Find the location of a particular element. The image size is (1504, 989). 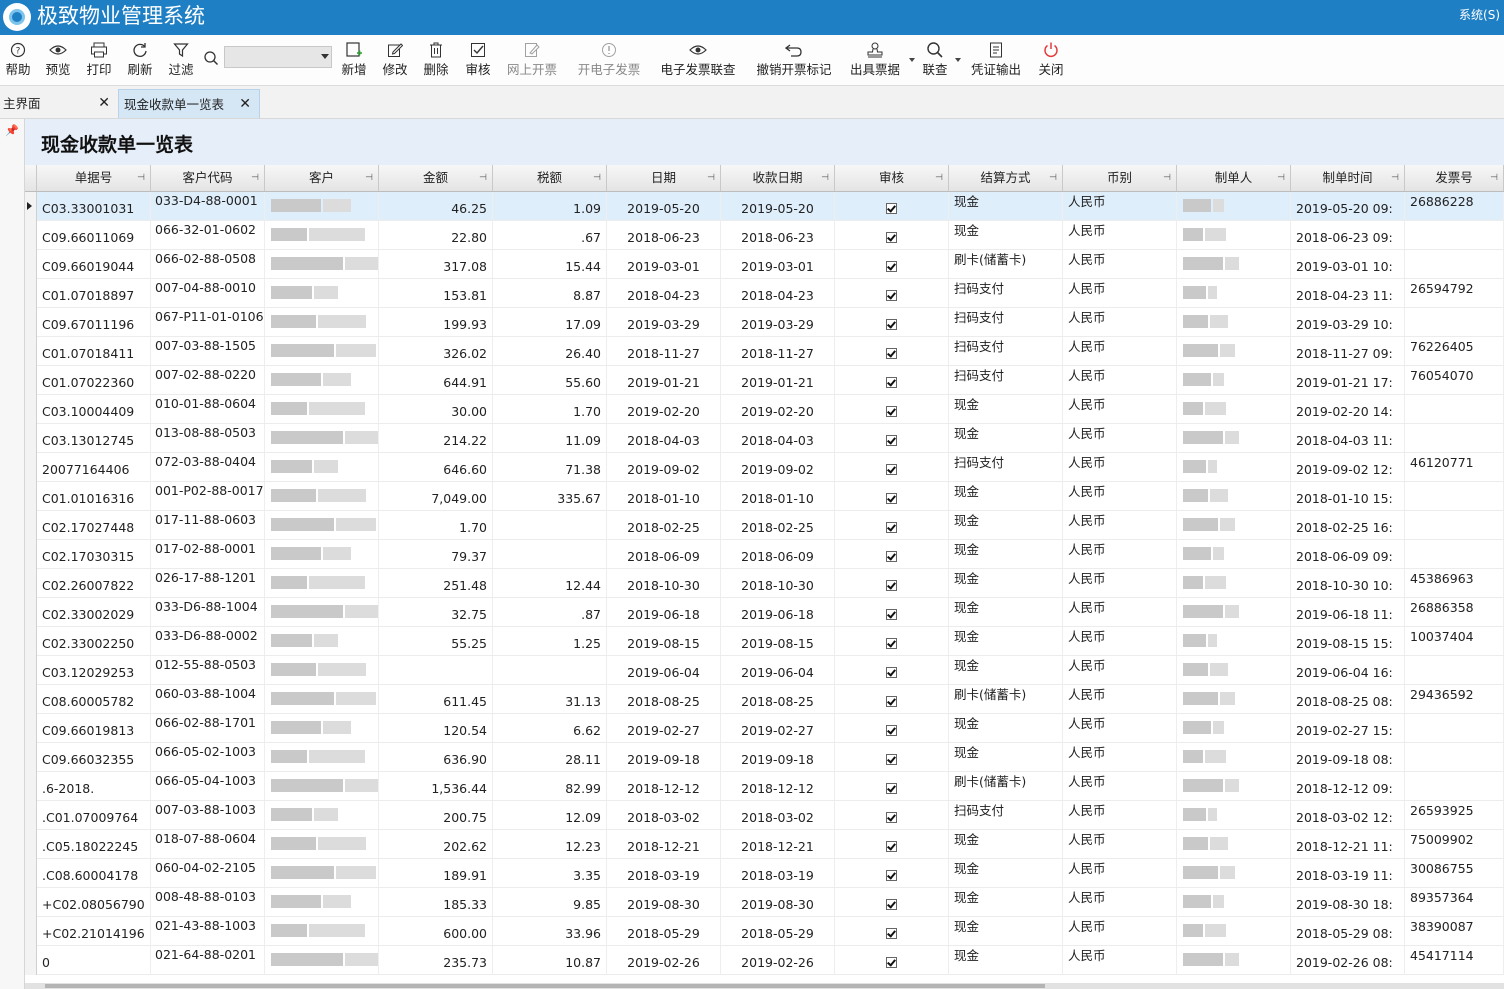

cell-date: 2019-09-18 is located at coordinates (664, 757).